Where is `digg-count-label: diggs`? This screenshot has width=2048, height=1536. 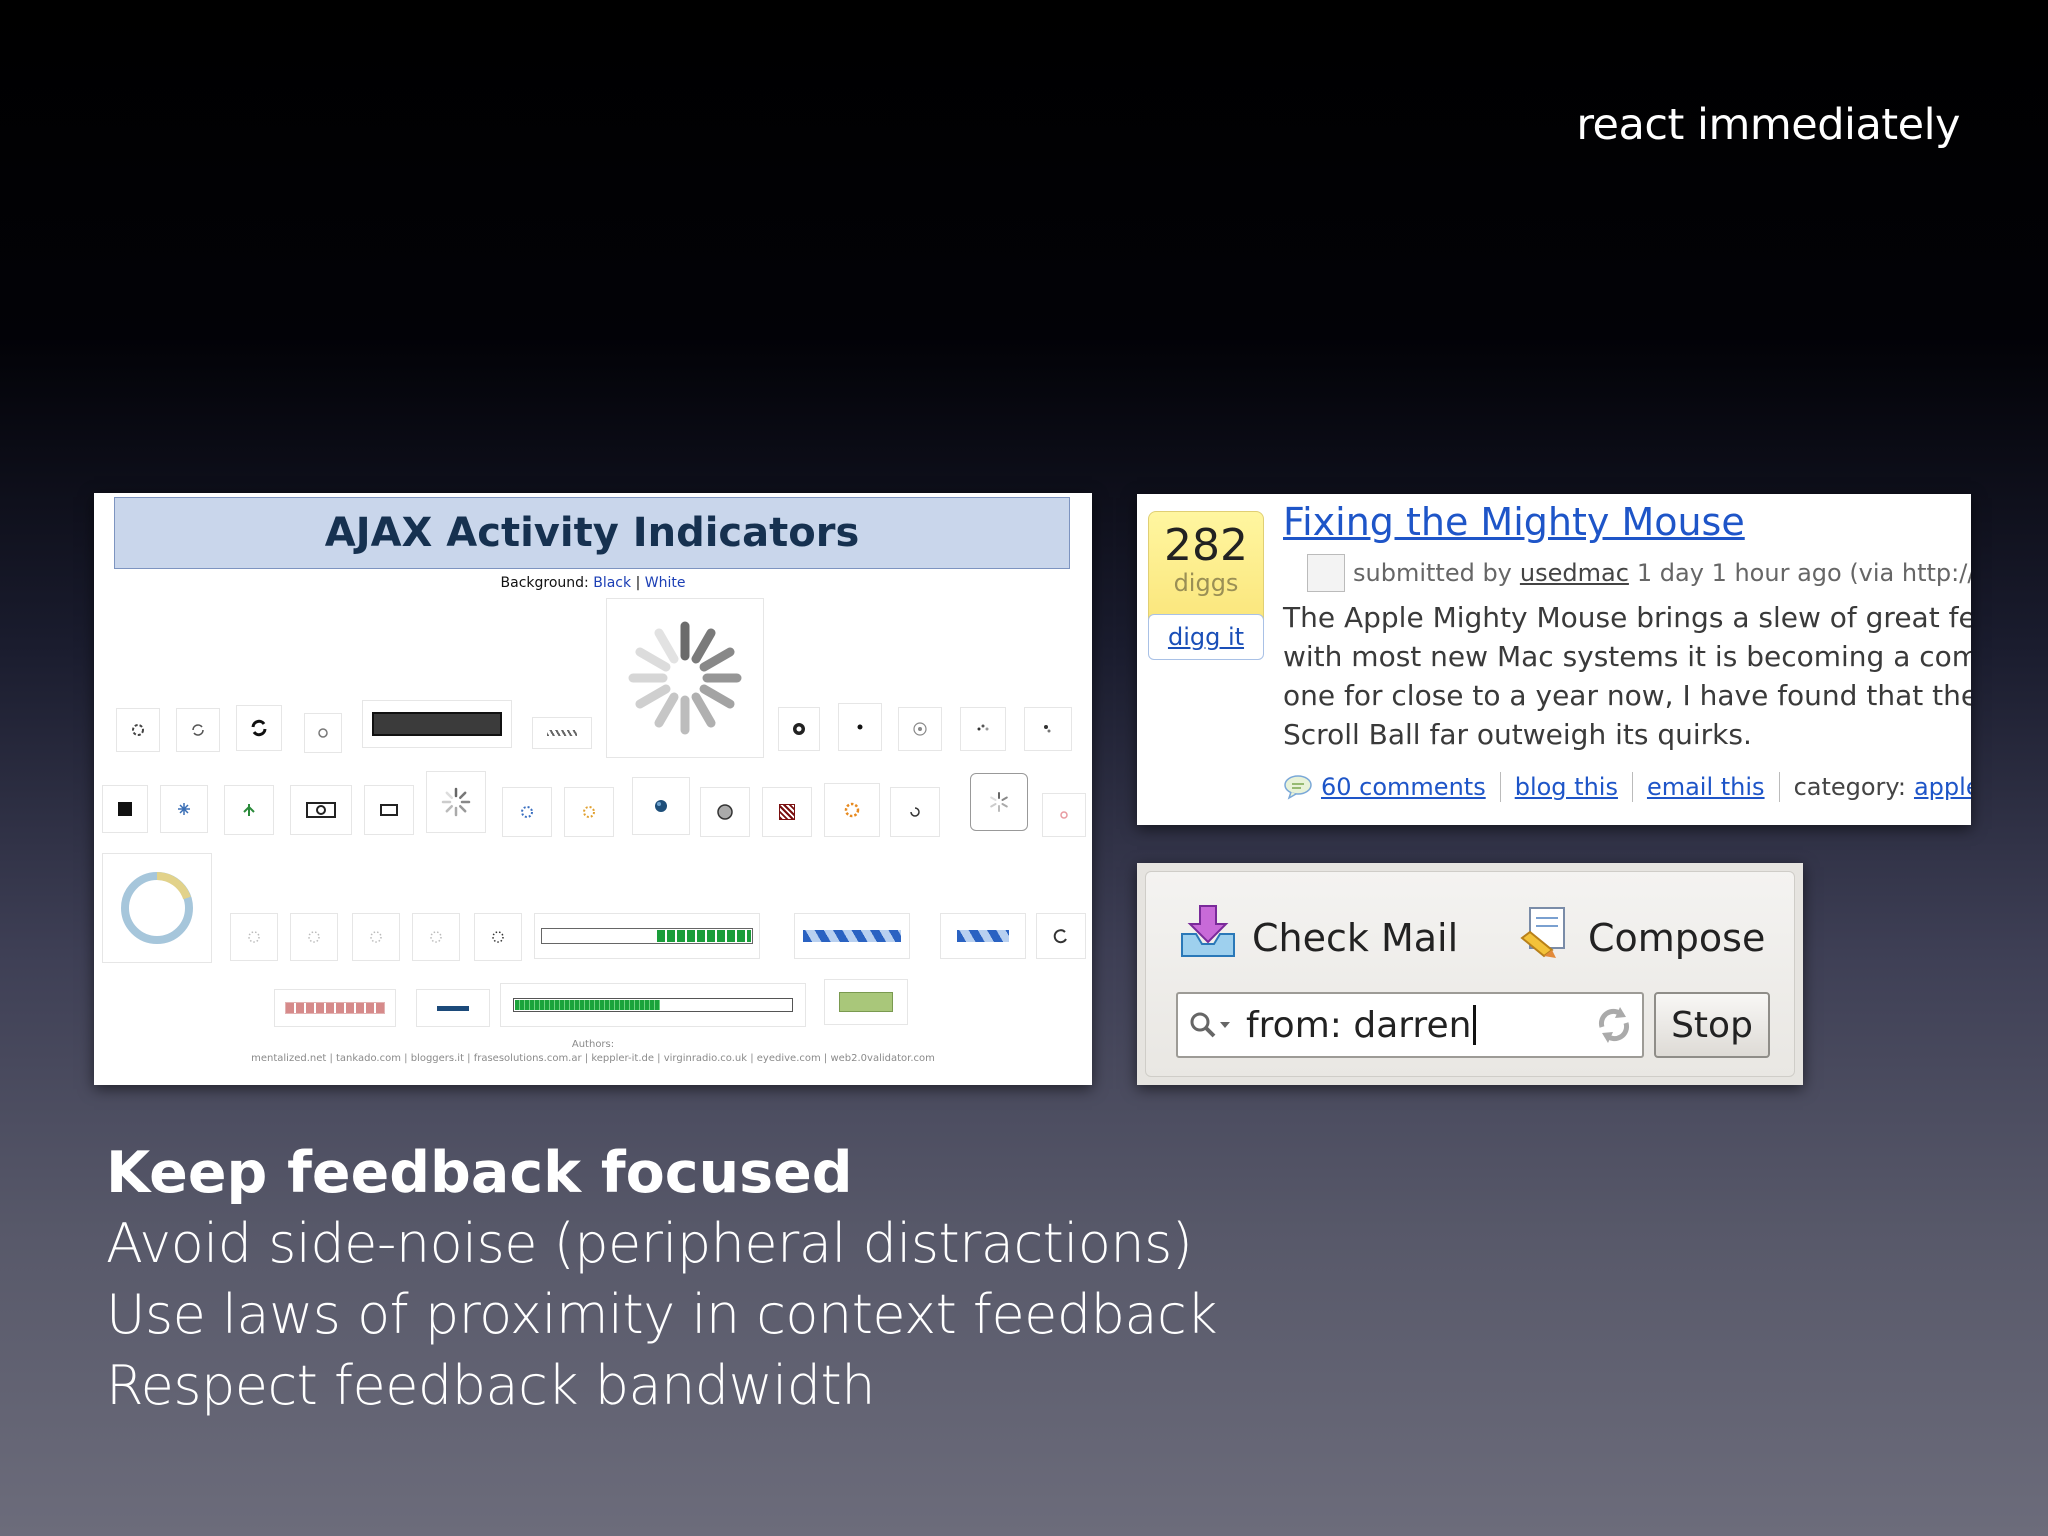
digg-count-label: diggs is located at coordinates (1206, 583).